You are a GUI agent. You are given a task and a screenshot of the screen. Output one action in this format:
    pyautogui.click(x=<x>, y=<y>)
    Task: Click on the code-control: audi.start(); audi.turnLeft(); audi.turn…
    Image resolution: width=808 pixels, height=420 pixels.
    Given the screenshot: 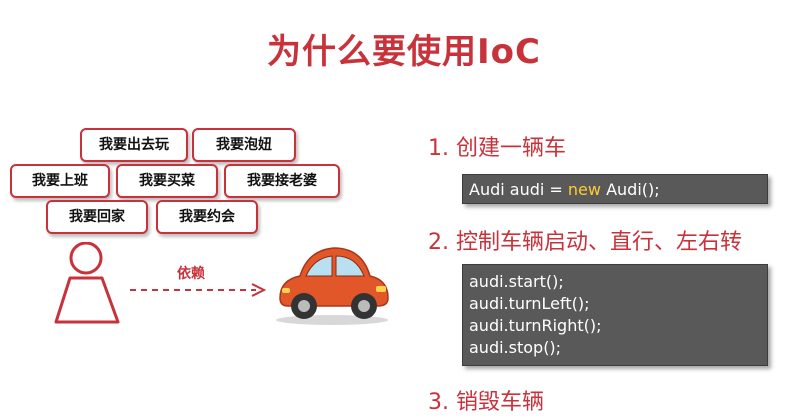 What is the action you would take?
    pyautogui.click(x=615, y=315)
    